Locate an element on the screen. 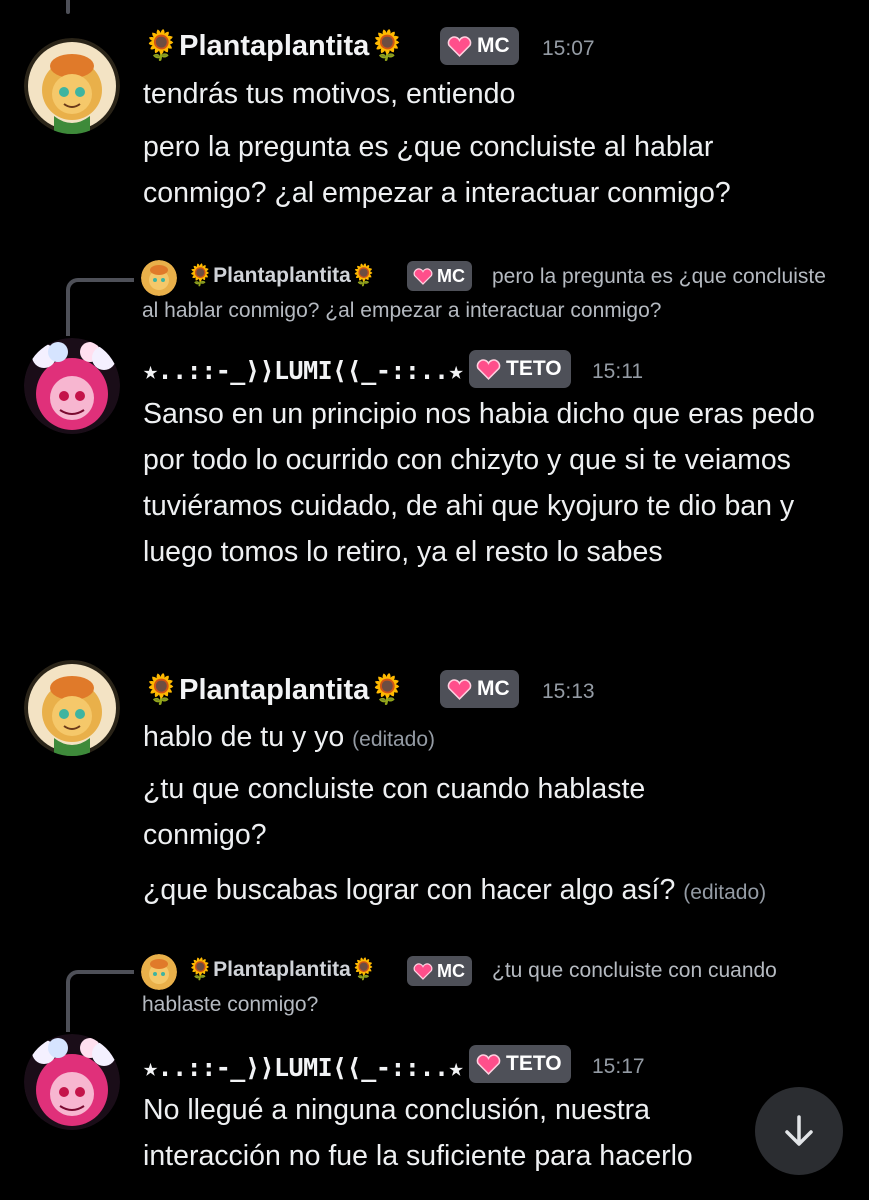  timestamp: 15:11 is located at coordinates (617, 372).